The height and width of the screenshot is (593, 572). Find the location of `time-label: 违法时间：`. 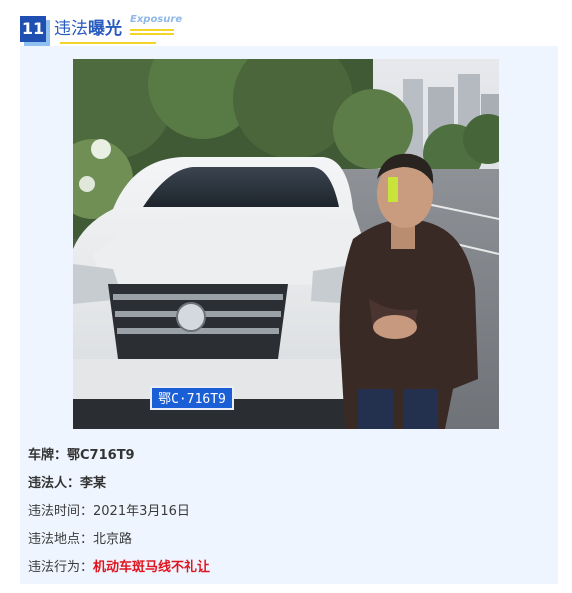

time-label: 违法时间： is located at coordinates (61, 511).